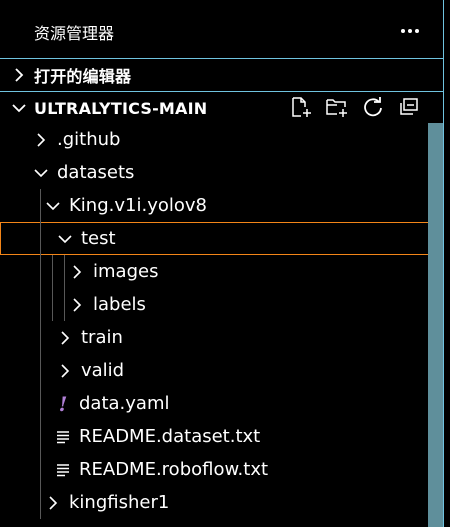 This screenshot has height=527, width=450. Describe the element at coordinates (119, 502) in the screenshot. I see `tree-item-label: kingfisher1` at that location.